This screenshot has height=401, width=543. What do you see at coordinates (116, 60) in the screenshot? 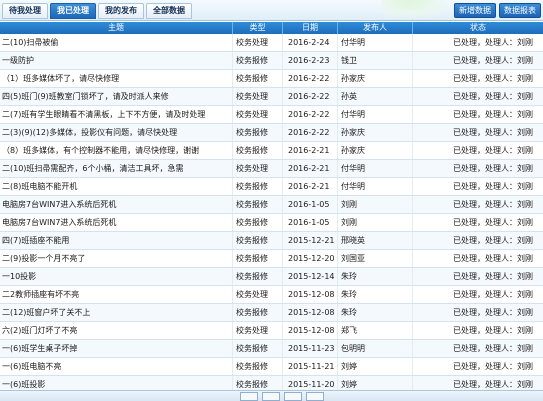
I see `subject-cell: 一级防护` at bounding box center [116, 60].